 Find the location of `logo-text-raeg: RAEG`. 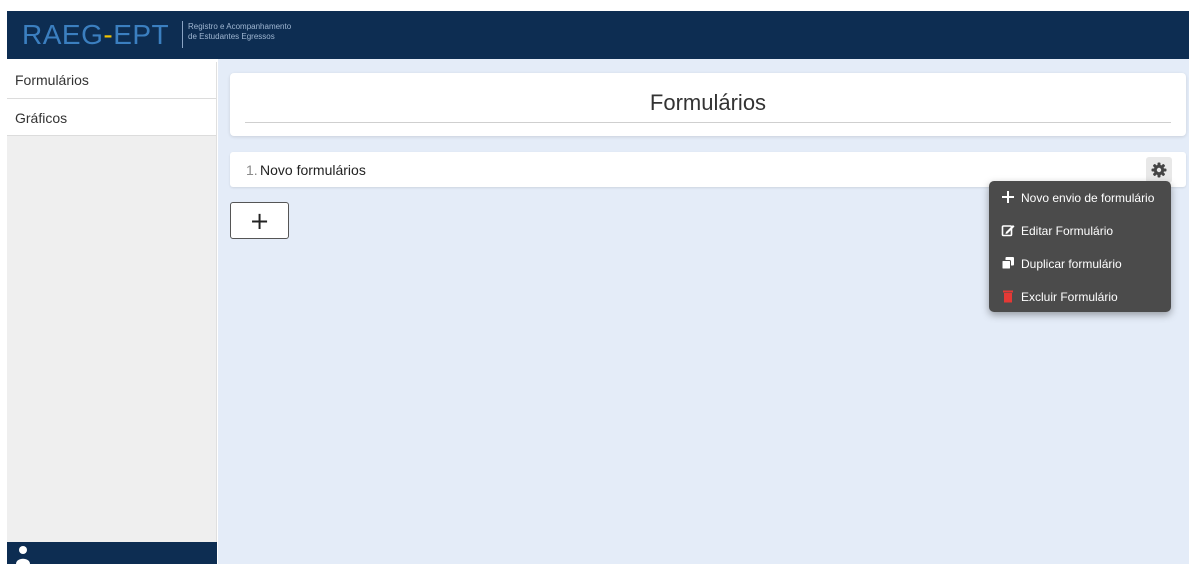

logo-text-raeg: RAEG is located at coordinates (63, 34).